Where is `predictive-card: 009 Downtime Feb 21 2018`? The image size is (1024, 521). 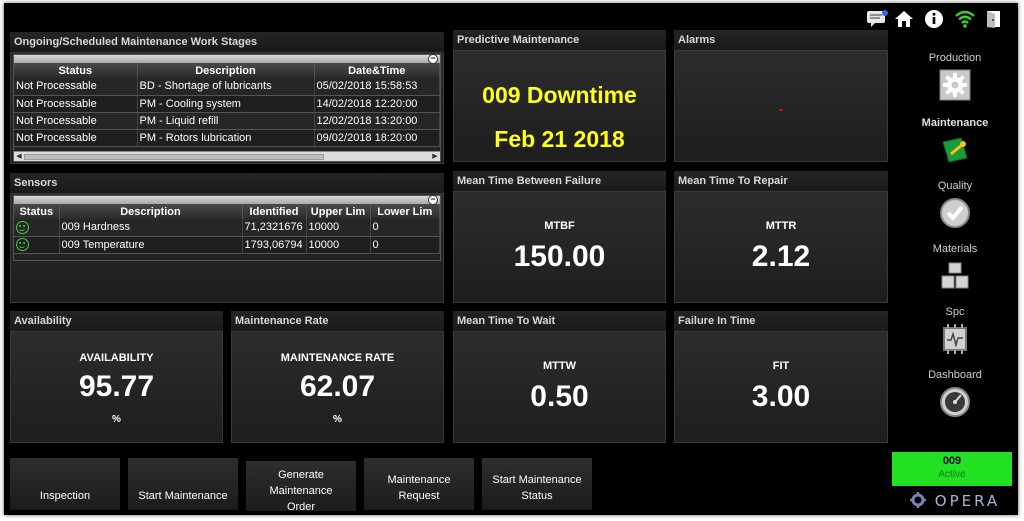 predictive-card: 009 Downtime Feb 21 2018 is located at coordinates (559, 106).